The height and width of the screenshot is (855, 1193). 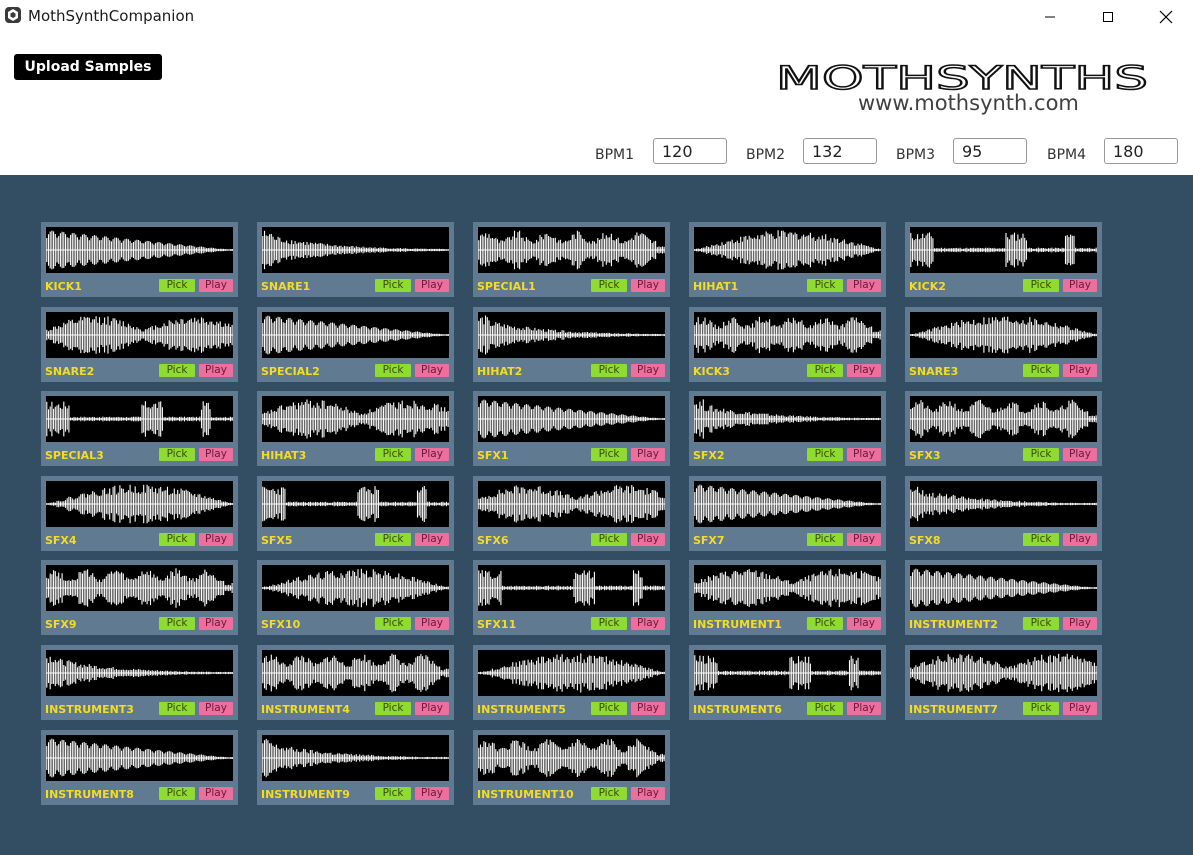 What do you see at coordinates (1003, 344) in the screenshot?
I see `sample-tile: SNARE3 Pick Play` at bounding box center [1003, 344].